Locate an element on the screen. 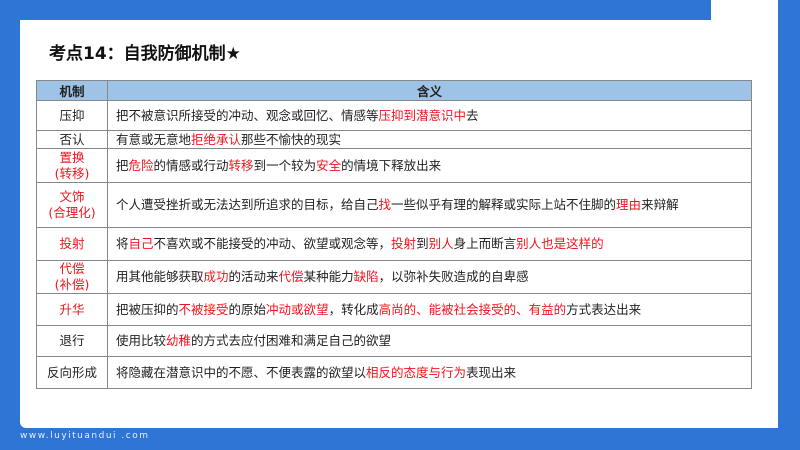  highlighted-text: 安全 is located at coordinates (329, 165).